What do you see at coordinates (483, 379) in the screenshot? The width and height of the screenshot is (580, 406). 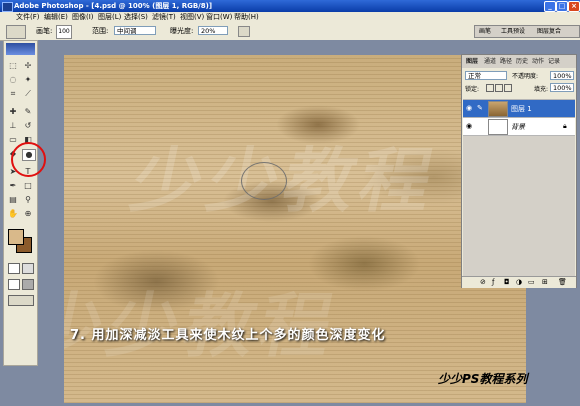 I see `series-caption: 少少PS教程系列` at bounding box center [483, 379].